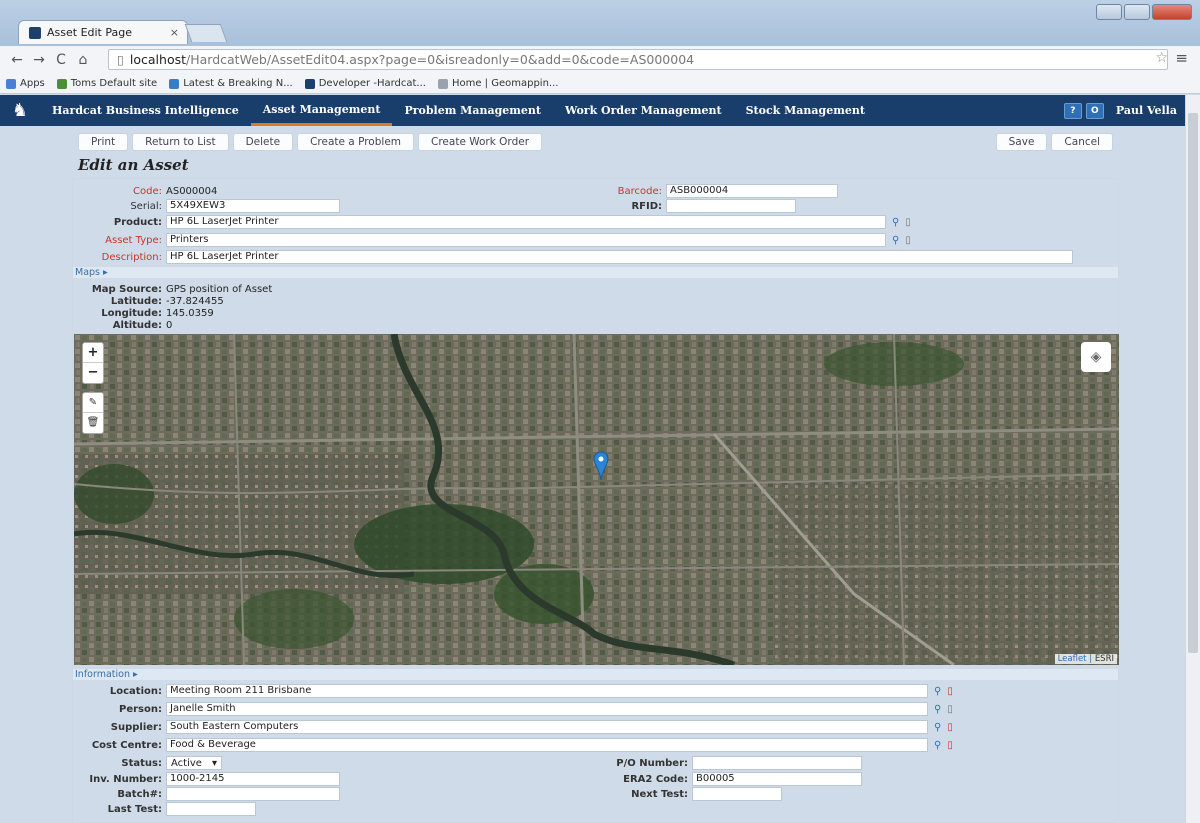 This screenshot has height=823, width=1200. What do you see at coordinates (211, 809) in the screenshot?
I see `last-test-input` at bounding box center [211, 809].